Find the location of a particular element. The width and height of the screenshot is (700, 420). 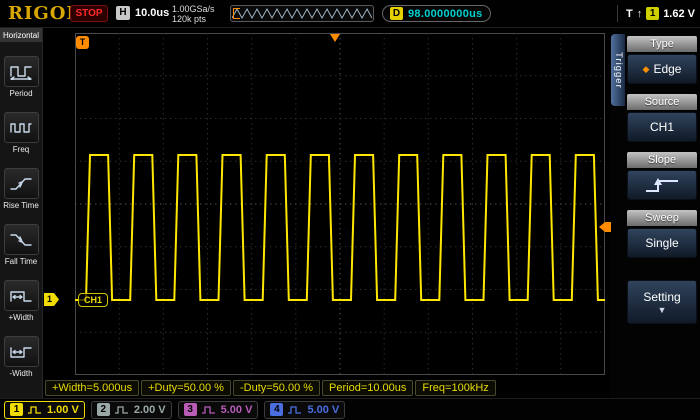

trigger-source-badge: 1 is located at coordinates (653, 13).